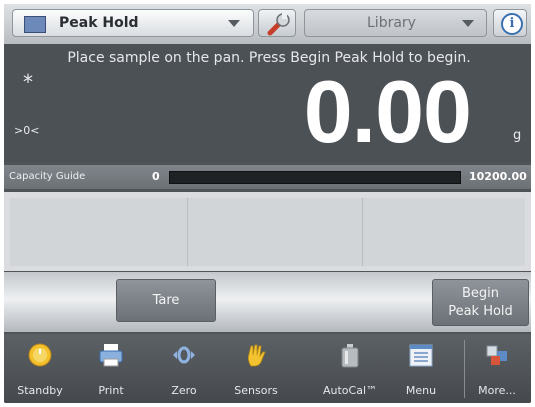  Describe the element at coordinates (480, 311) in the screenshot. I see `begin-label-line2: Peak Hold` at that location.